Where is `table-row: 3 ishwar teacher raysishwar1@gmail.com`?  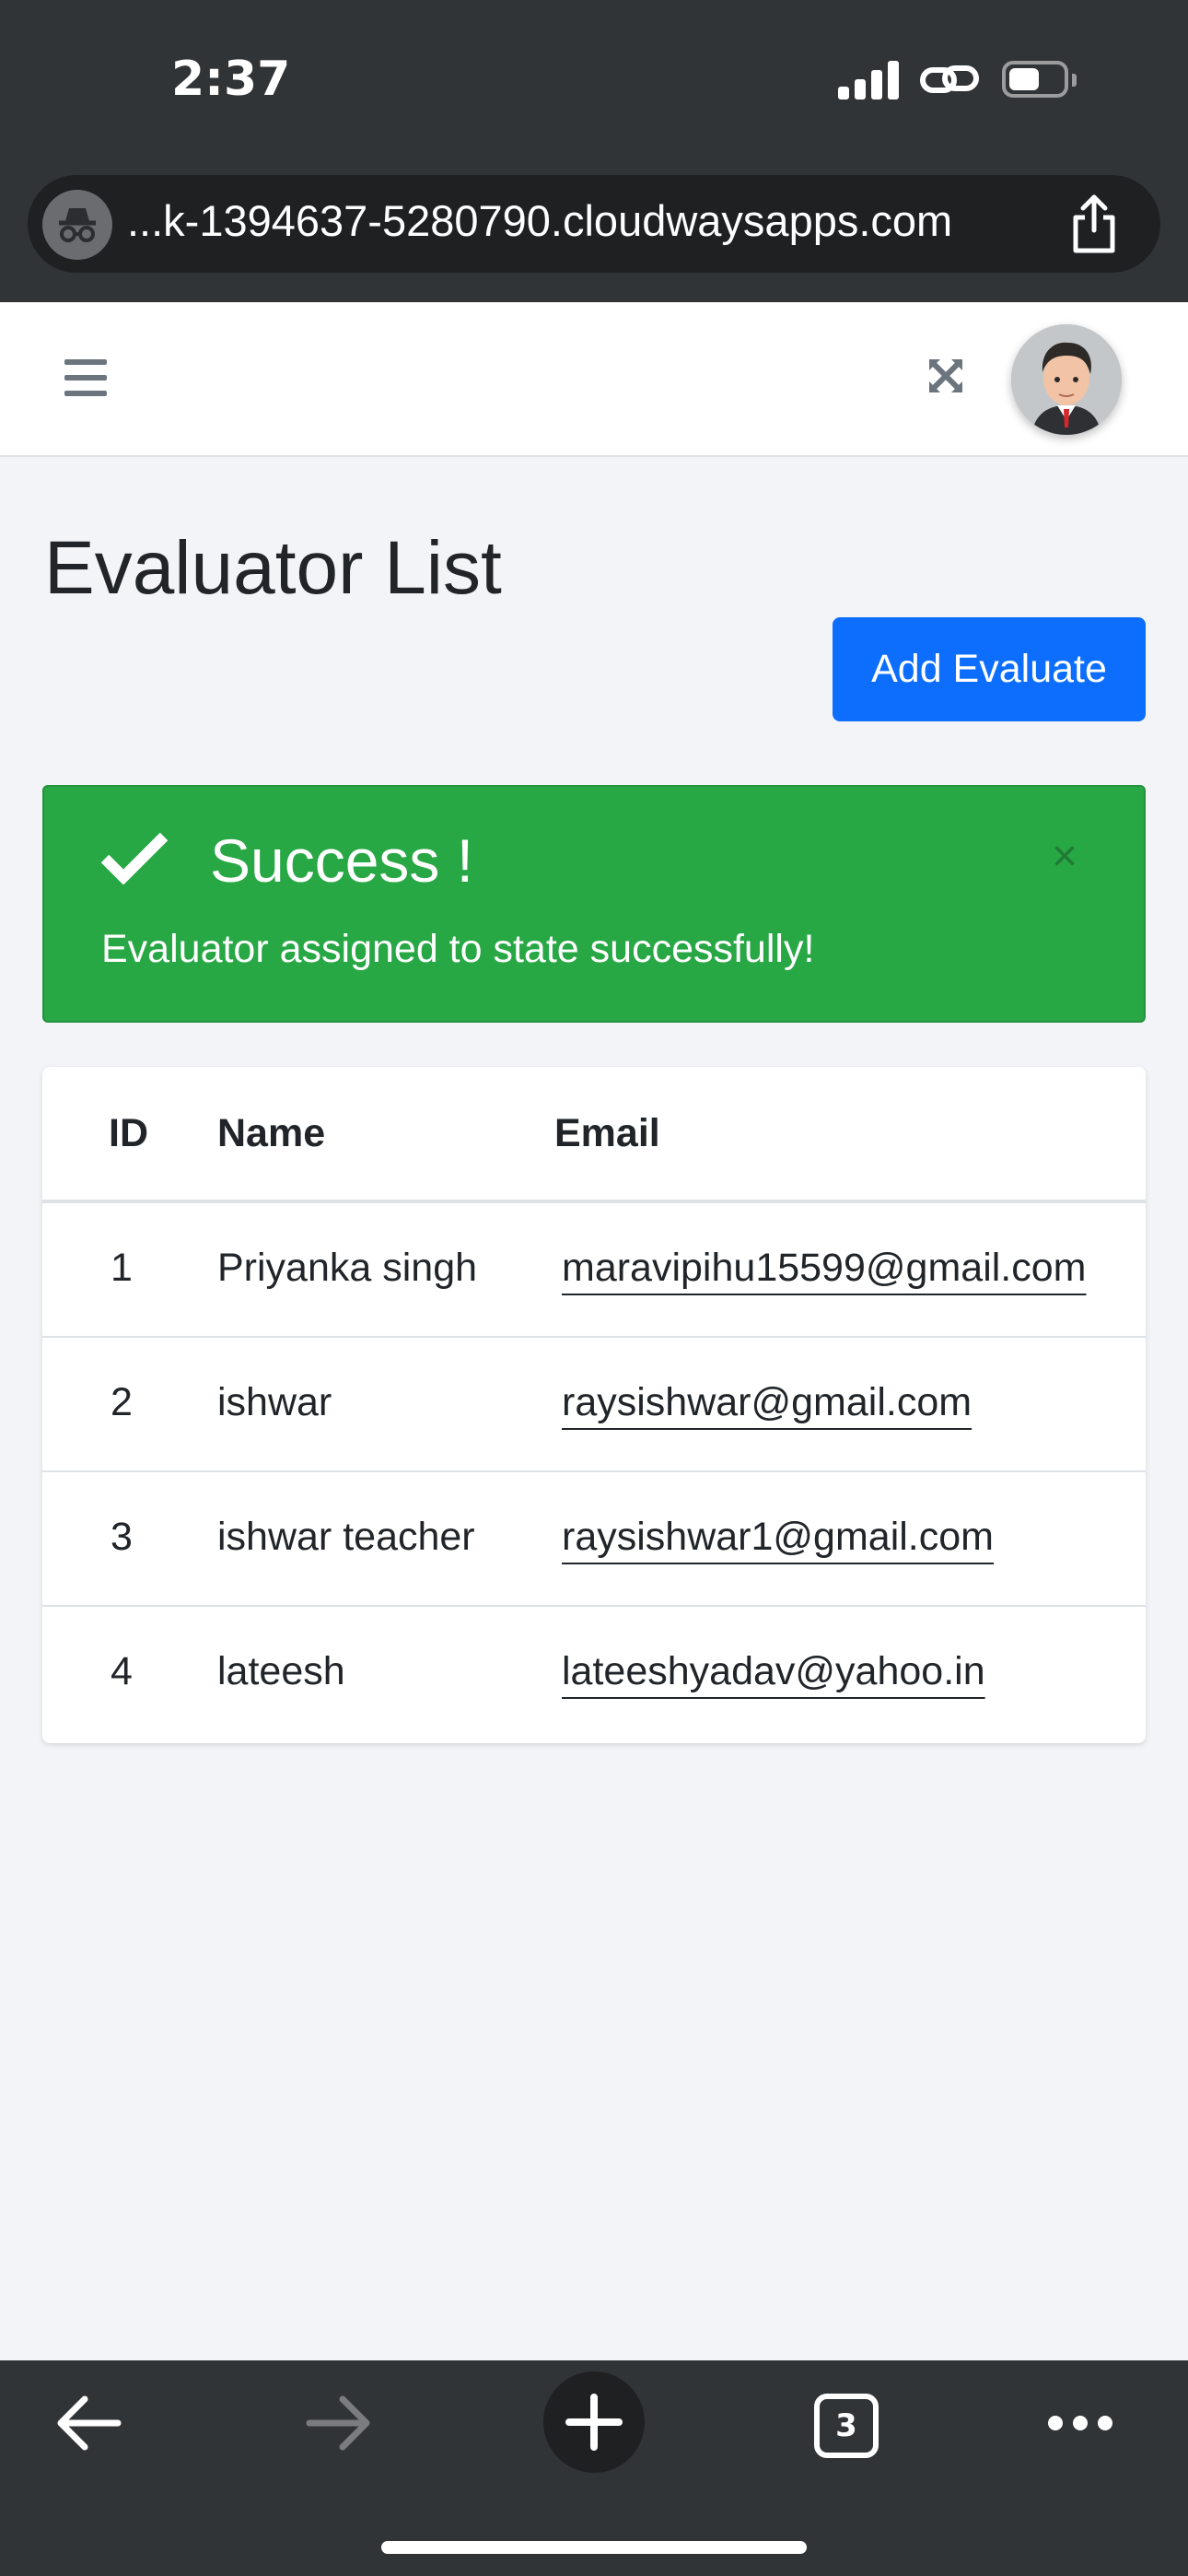
table-row: 3 ishwar teacher raysishwar1@gmail.com is located at coordinates (594, 1539).